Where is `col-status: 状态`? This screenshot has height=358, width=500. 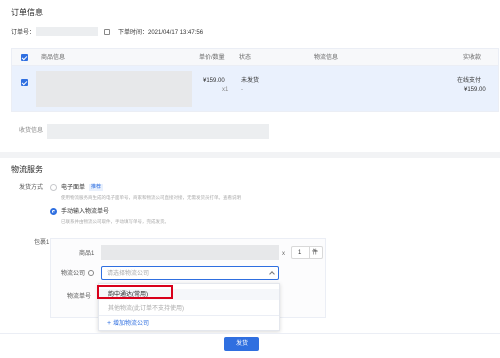 col-status: 状态 is located at coordinates (245, 58).